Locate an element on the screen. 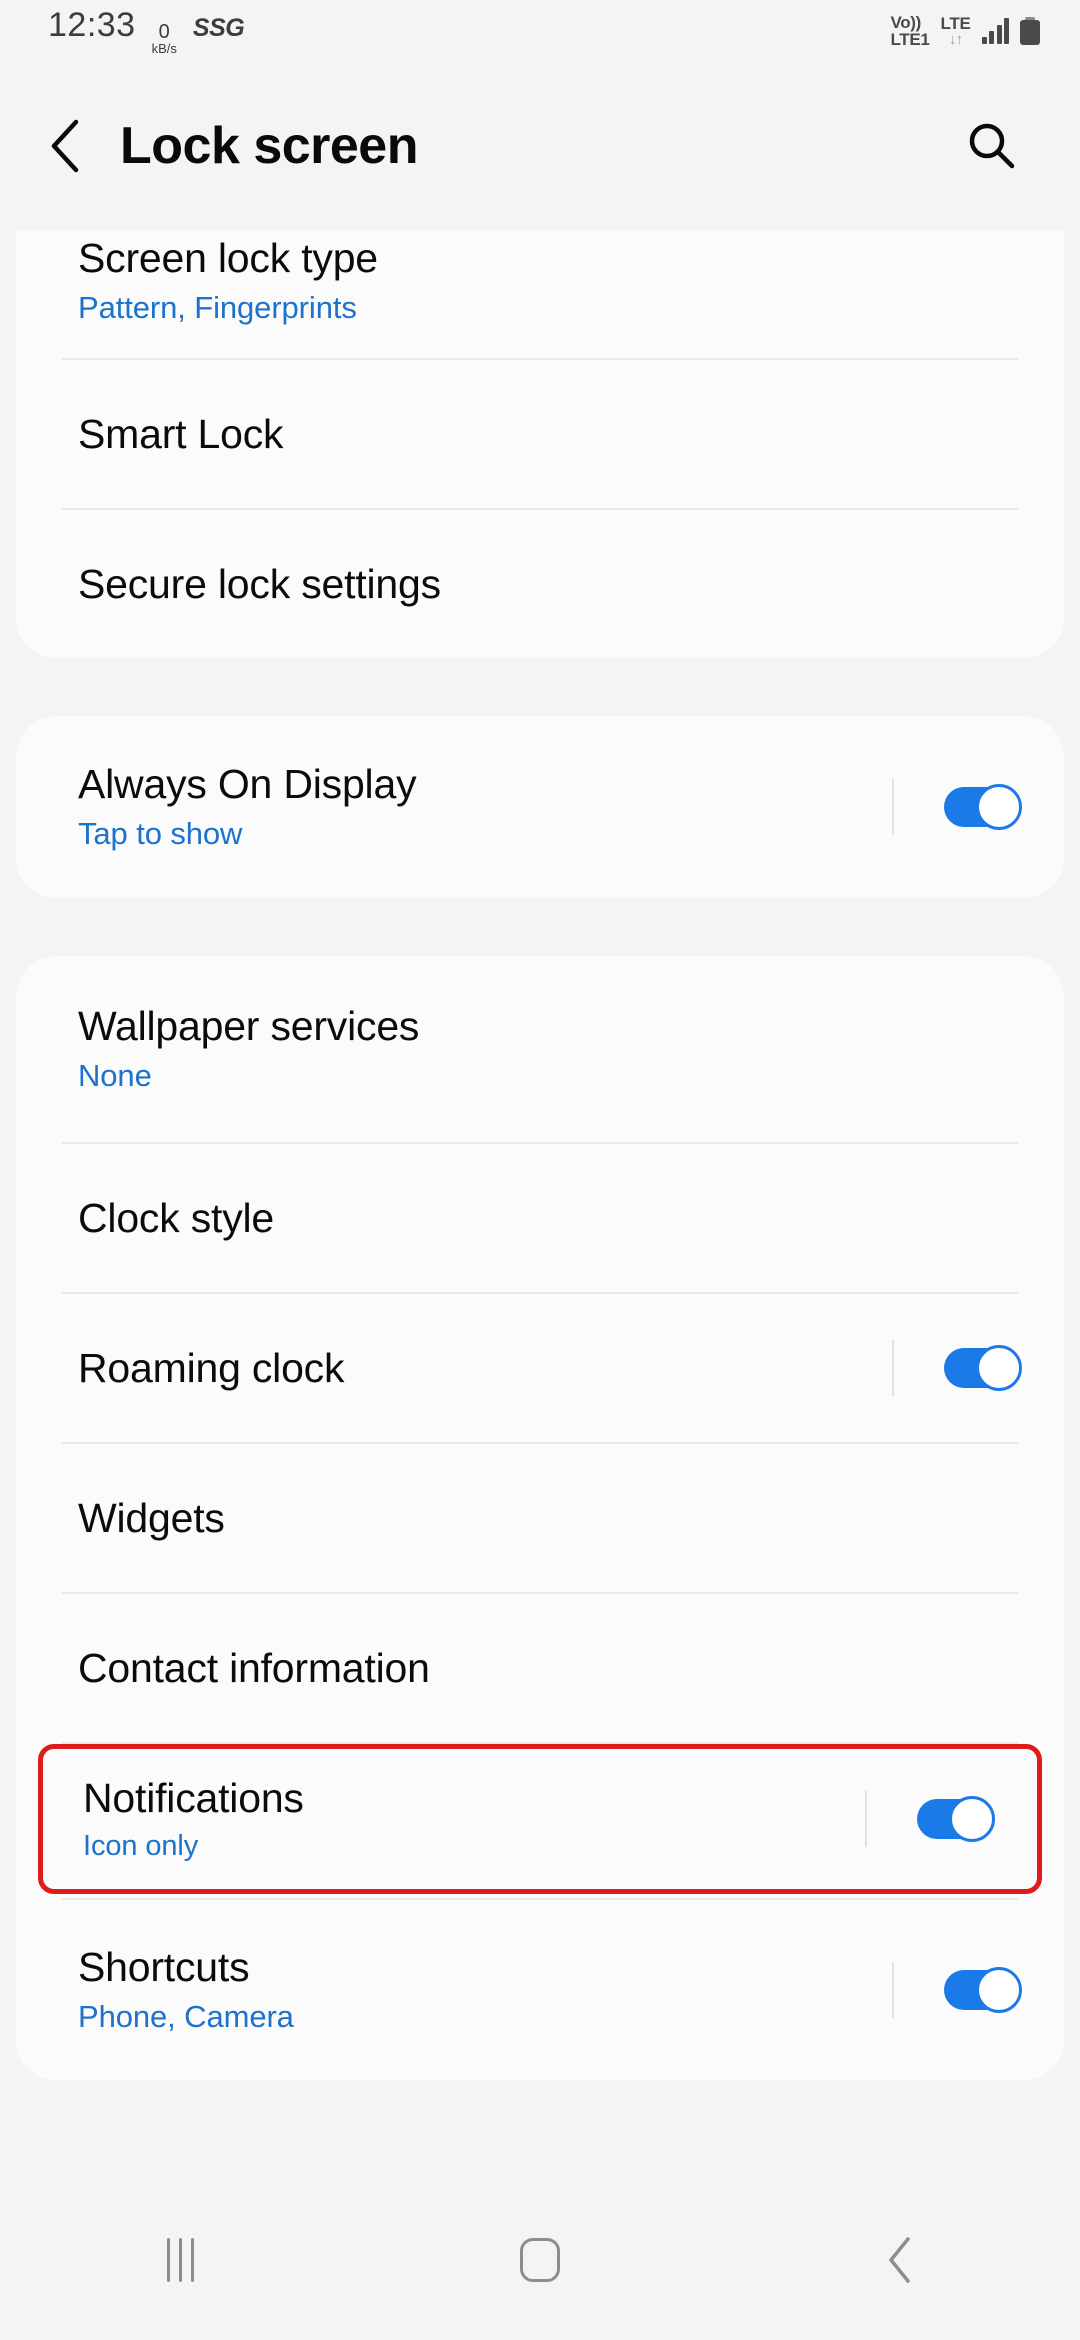 The height and width of the screenshot is (2340, 1080). home-button is located at coordinates (540, 2260).